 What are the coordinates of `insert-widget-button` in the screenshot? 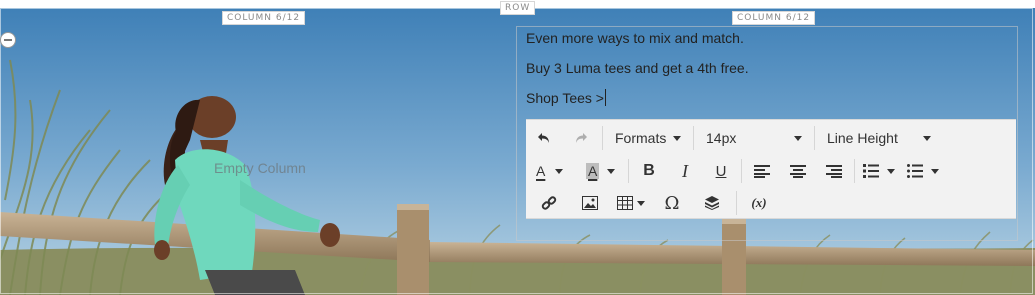 It's located at (712, 203).